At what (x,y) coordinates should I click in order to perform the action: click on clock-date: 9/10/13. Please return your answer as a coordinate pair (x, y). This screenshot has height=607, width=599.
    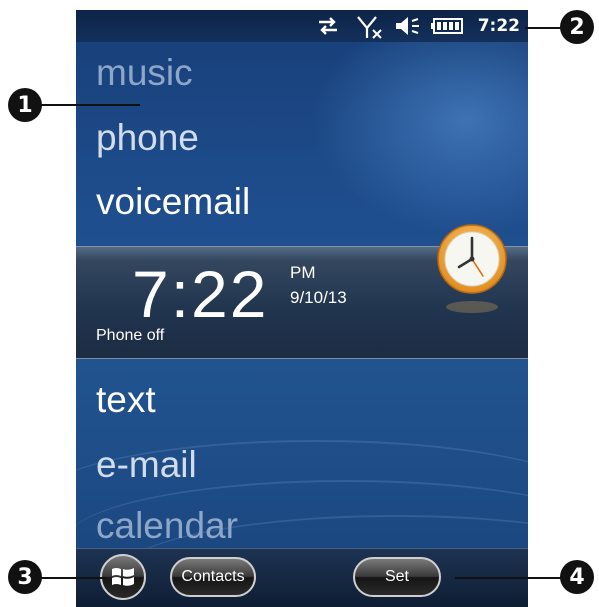
    Looking at the image, I should click on (318, 297).